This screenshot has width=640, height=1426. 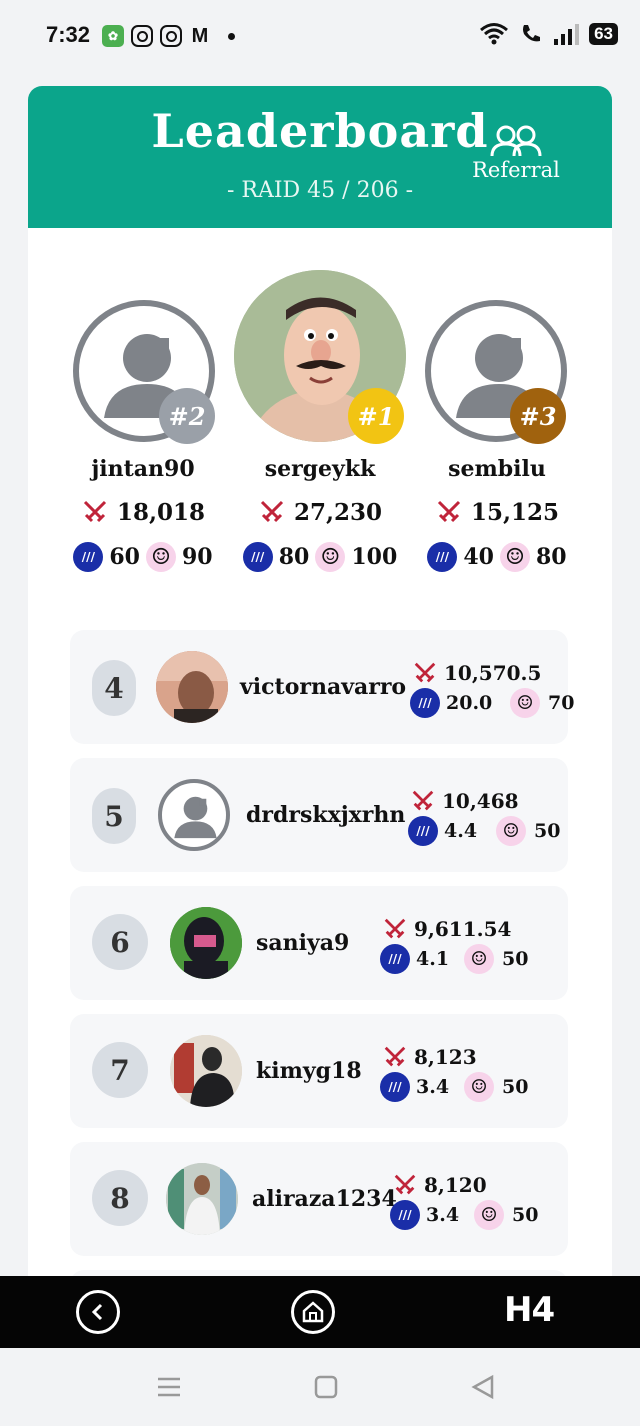 I want to click on row-rank: 8, so click(x=120, y=1198).